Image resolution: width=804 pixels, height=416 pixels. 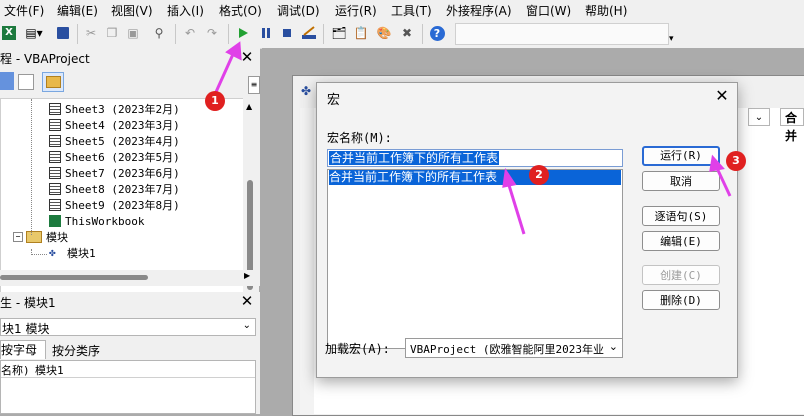 I want to click on annotation-marker-2: 2, so click(x=539, y=175).